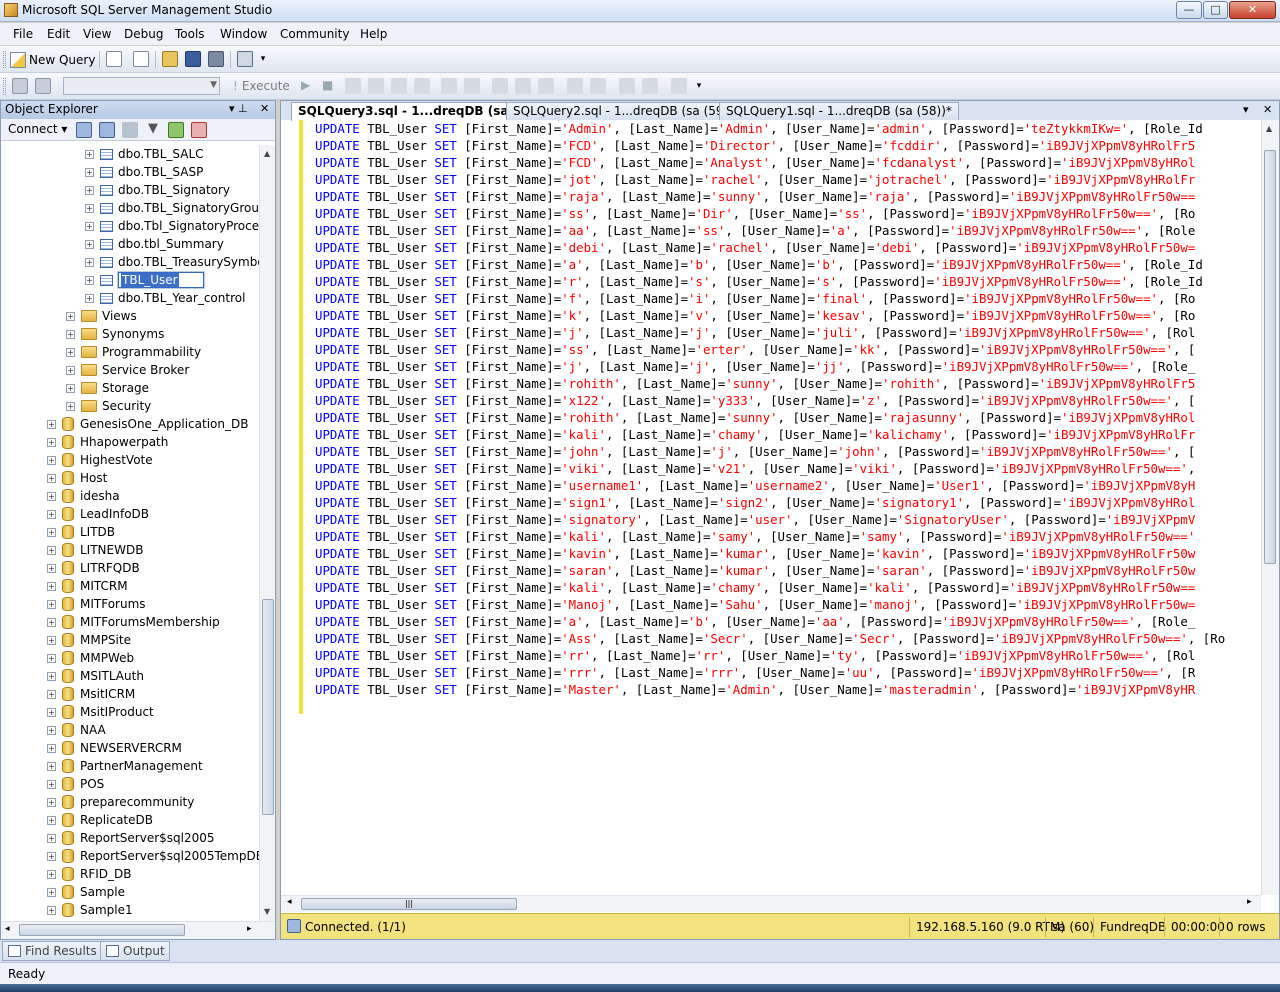 The width and height of the screenshot is (1280, 992). What do you see at coordinates (575, 86) in the screenshot?
I see `comment-icon` at bounding box center [575, 86].